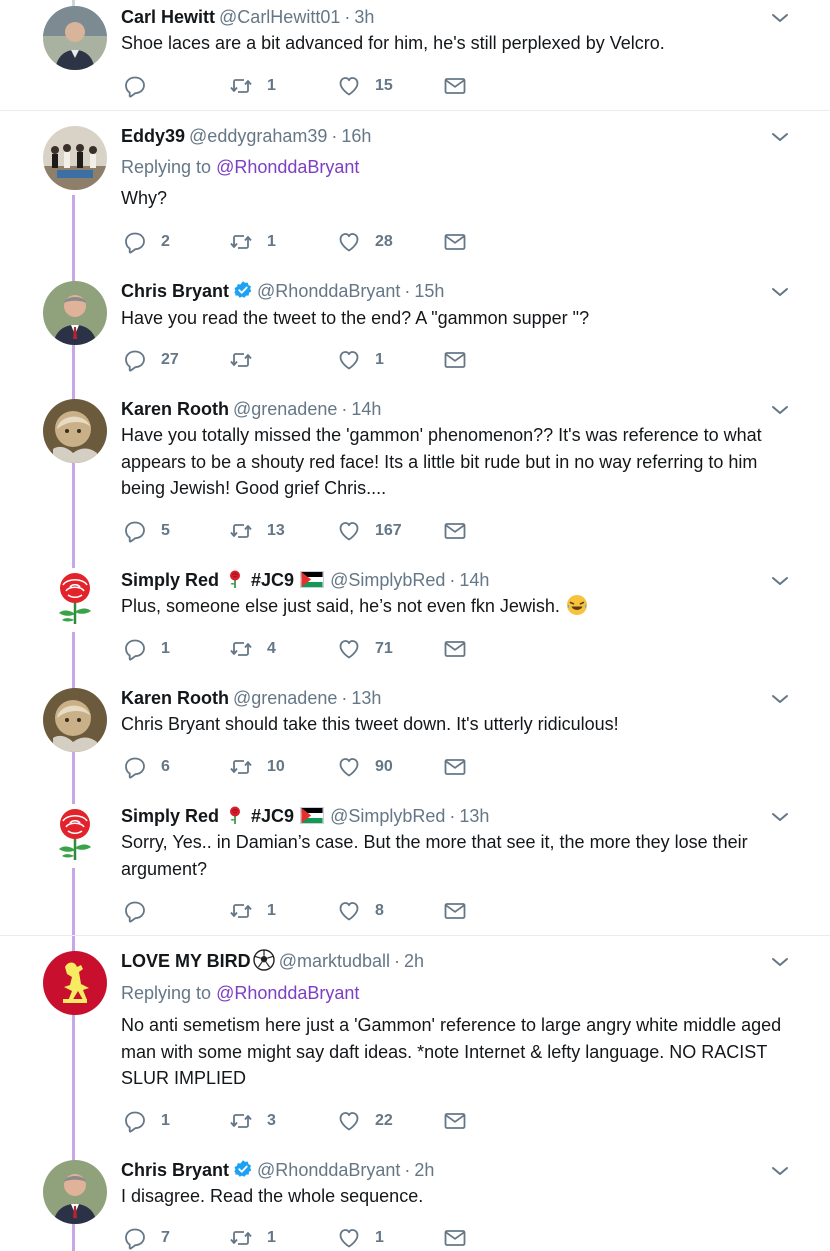 The width and height of the screenshot is (830, 1251). What do you see at coordinates (186, 961) in the screenshot?
I see `display-name: LOVE MY BIRD` at bounding box center [186, 961].